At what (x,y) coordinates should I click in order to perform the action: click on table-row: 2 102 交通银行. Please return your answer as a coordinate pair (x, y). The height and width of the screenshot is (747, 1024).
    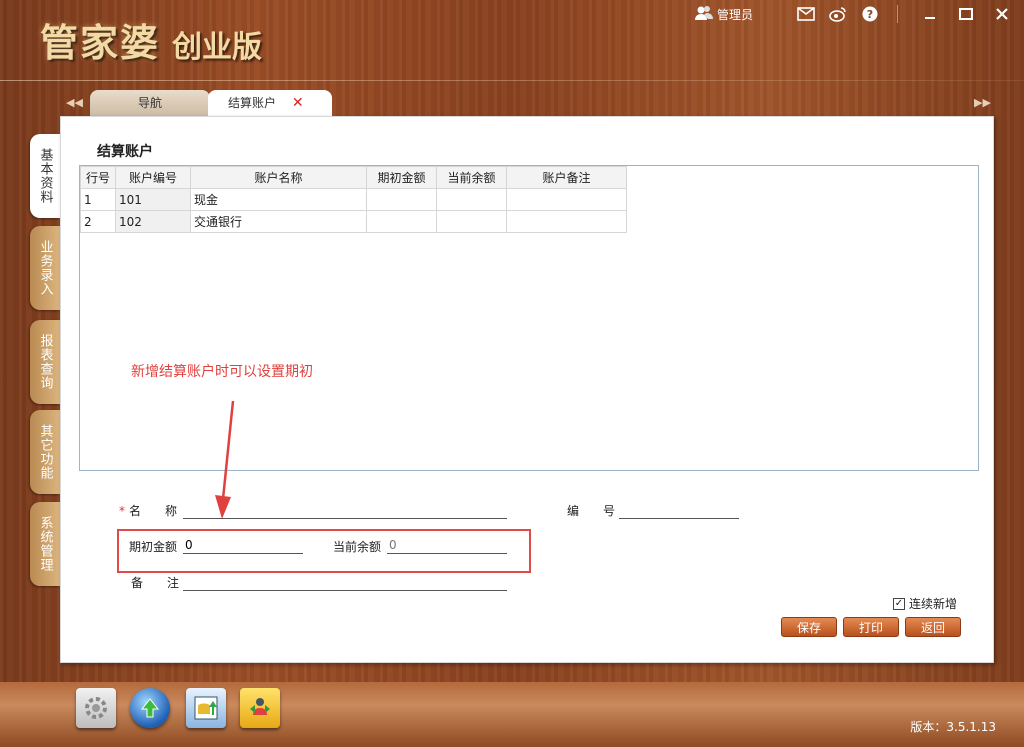
    Looking at the image, I should click on (353, 221).